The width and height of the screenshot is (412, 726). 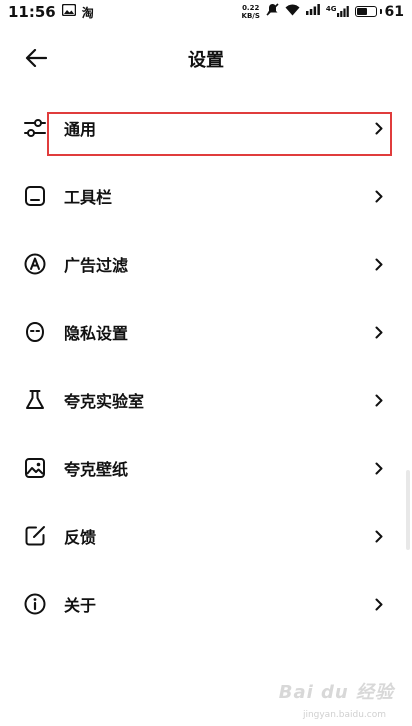 I want to click on ad-filter-icon, so click(x=35, y=264).